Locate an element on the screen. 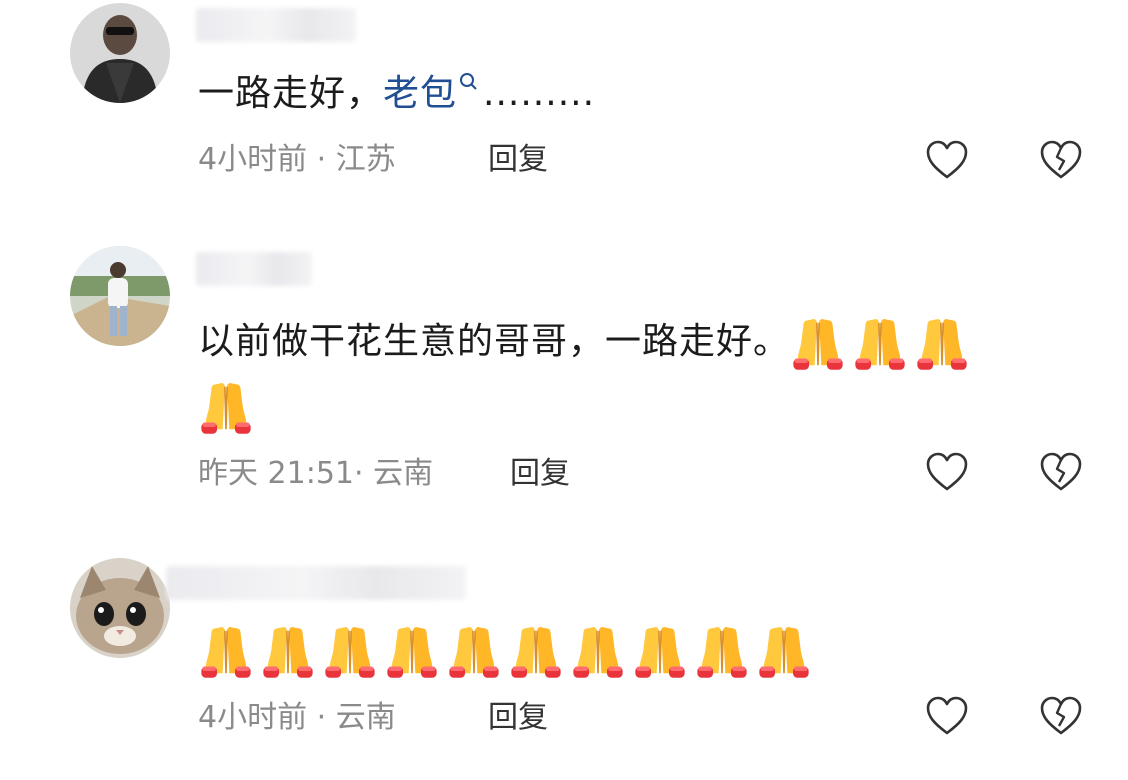 The height and width of the screenshot is (780, 1128). mention-link: 老包 is located at coordinates (420, 93).